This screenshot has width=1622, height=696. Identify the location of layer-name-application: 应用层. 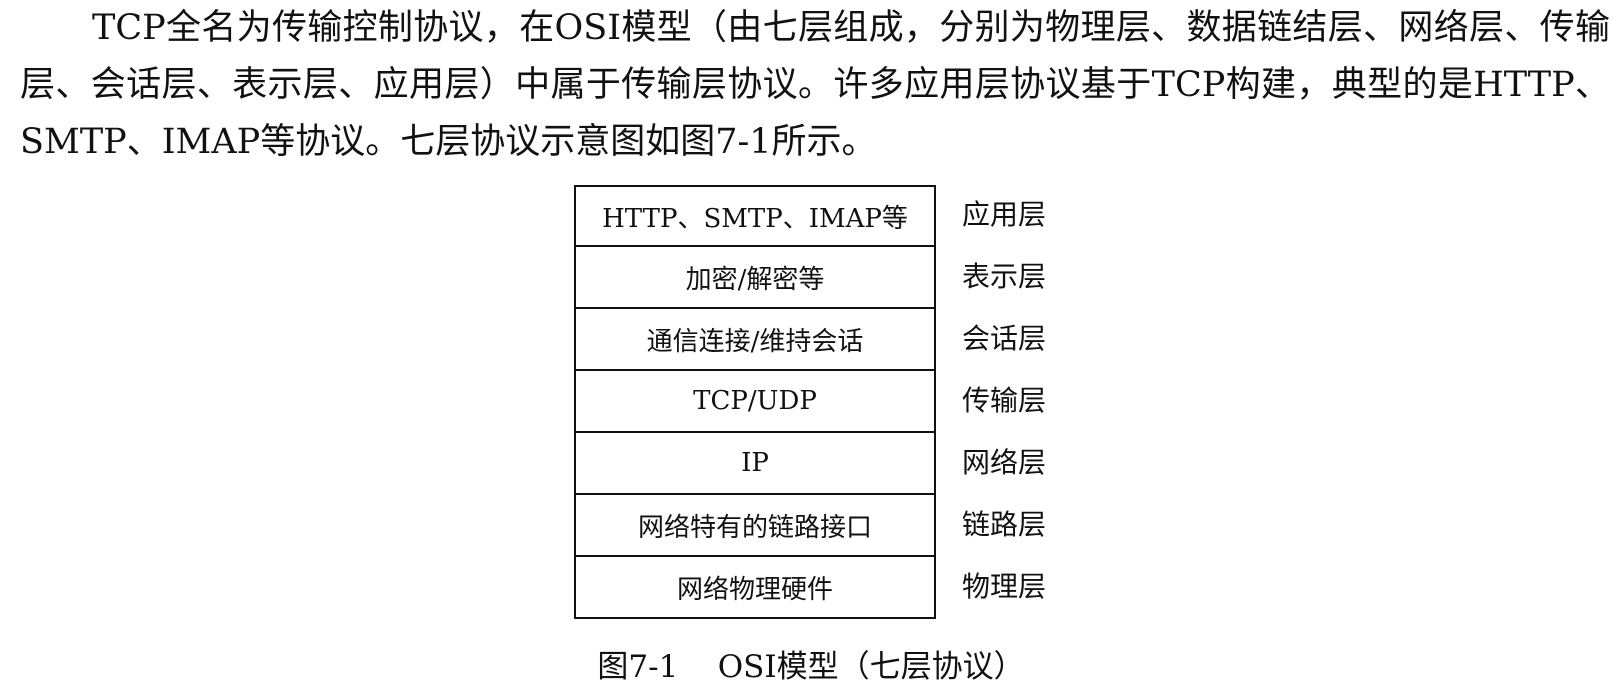
(1004, 214).